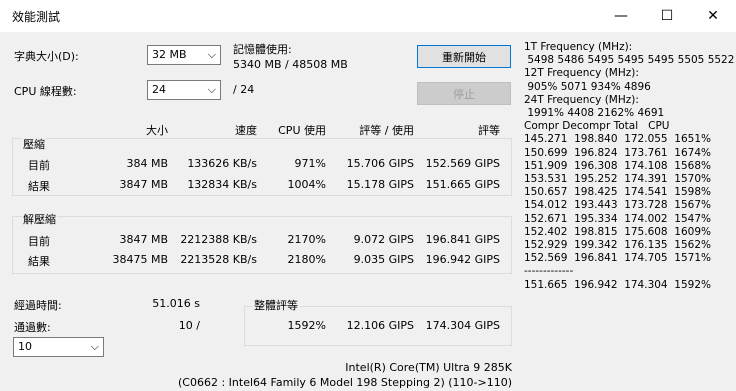 Image resolution: width=736 pixels, height=391 pixels. I want to click on maximize-button: ☐, so click(667, 16).